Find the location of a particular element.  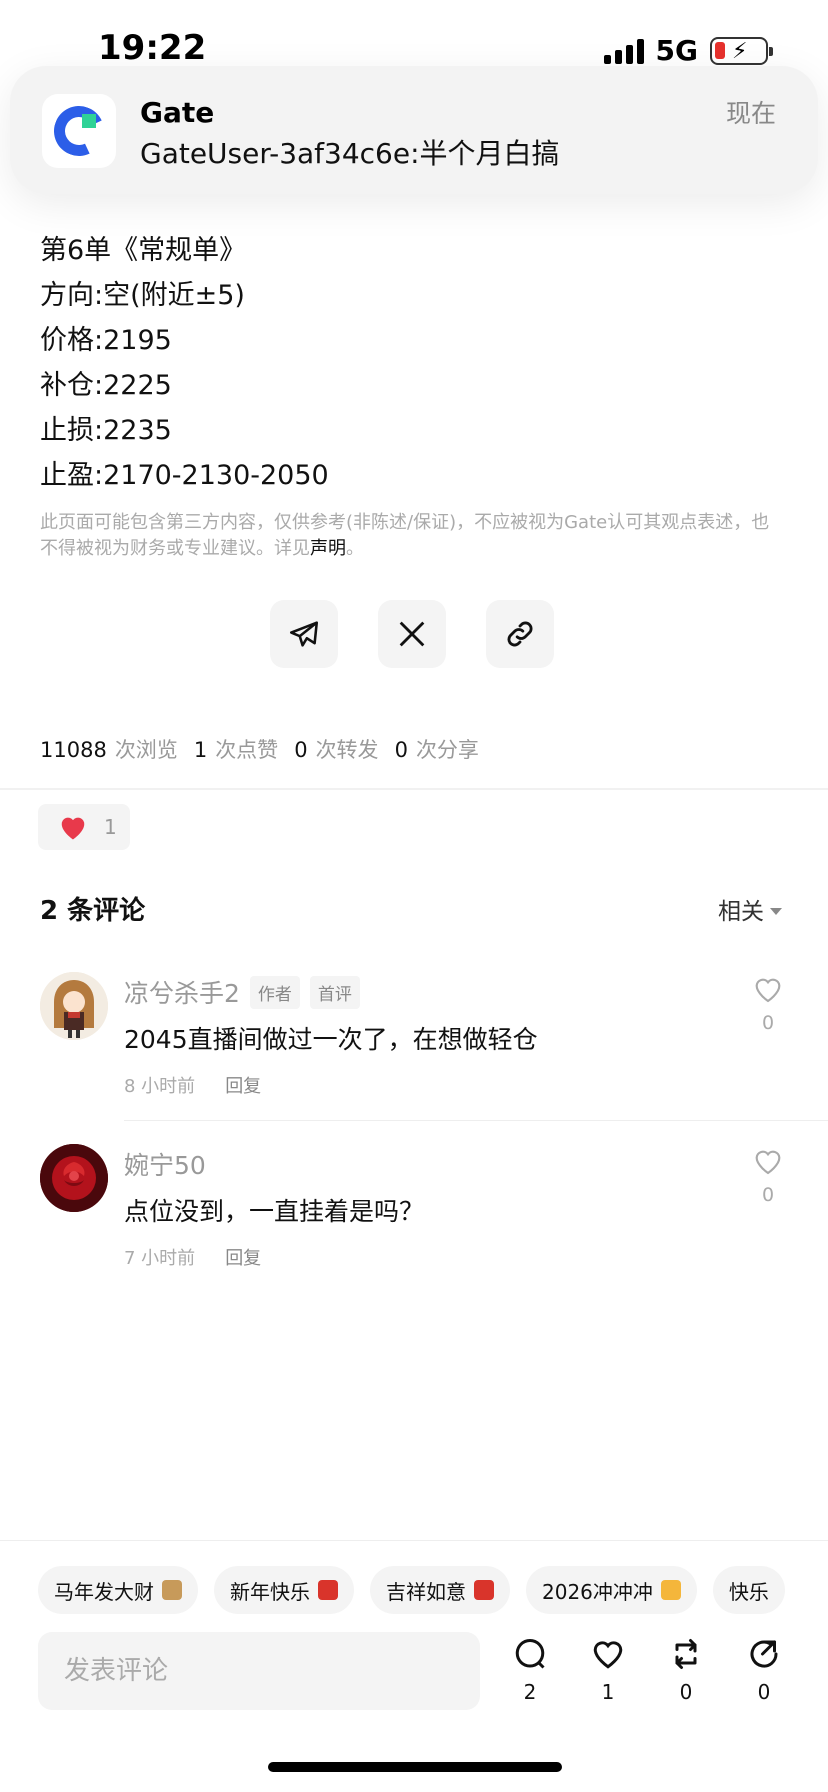

signal-icon is located at coordinates (623, 51).